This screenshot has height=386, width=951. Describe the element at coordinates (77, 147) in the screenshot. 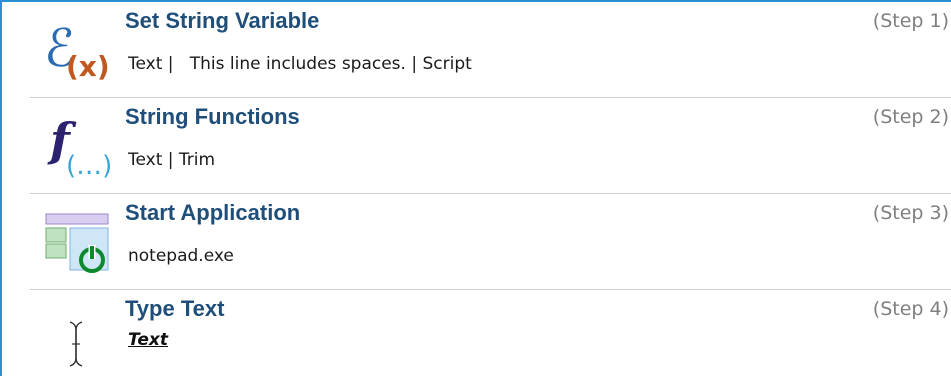

I see `function-icon: f (…)` at that location.